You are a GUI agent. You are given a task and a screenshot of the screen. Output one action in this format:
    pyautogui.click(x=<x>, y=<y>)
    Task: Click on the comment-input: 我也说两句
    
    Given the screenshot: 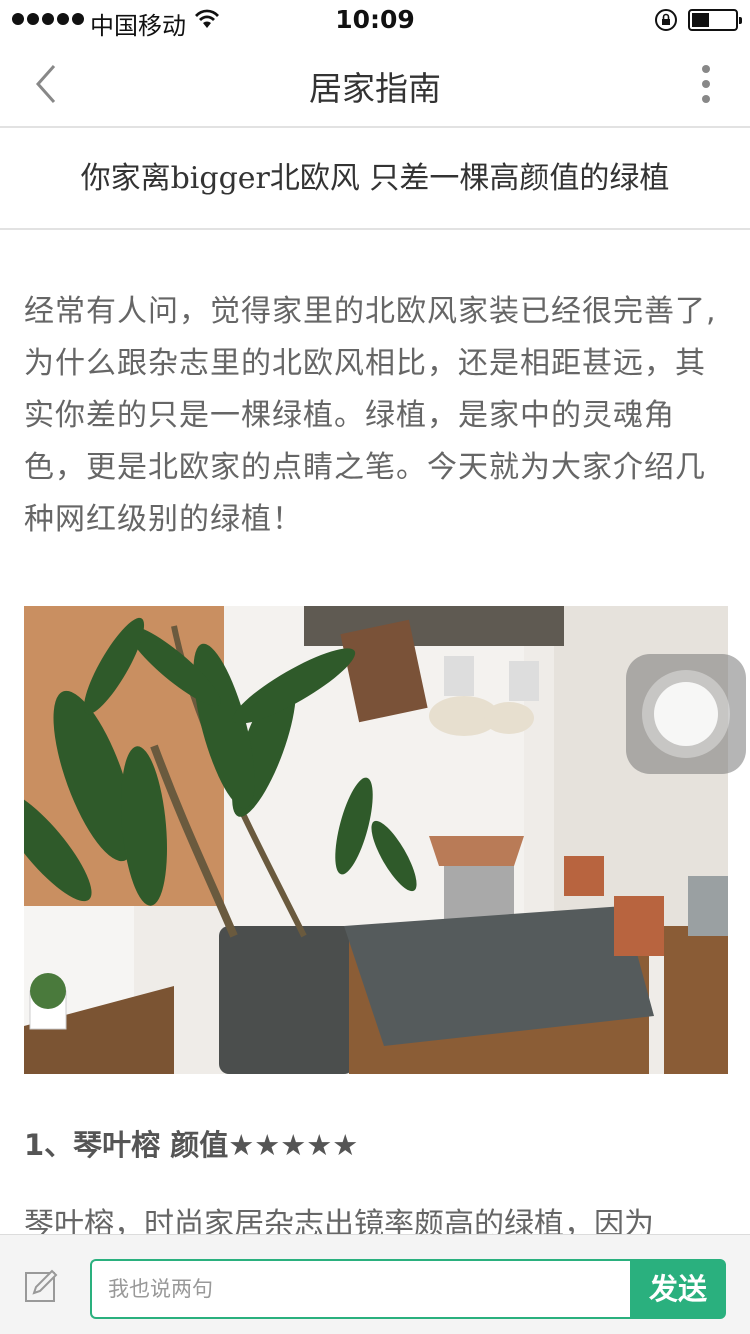 What is the action you would take?
    pyautogui.click(x=361, y=1289)
    